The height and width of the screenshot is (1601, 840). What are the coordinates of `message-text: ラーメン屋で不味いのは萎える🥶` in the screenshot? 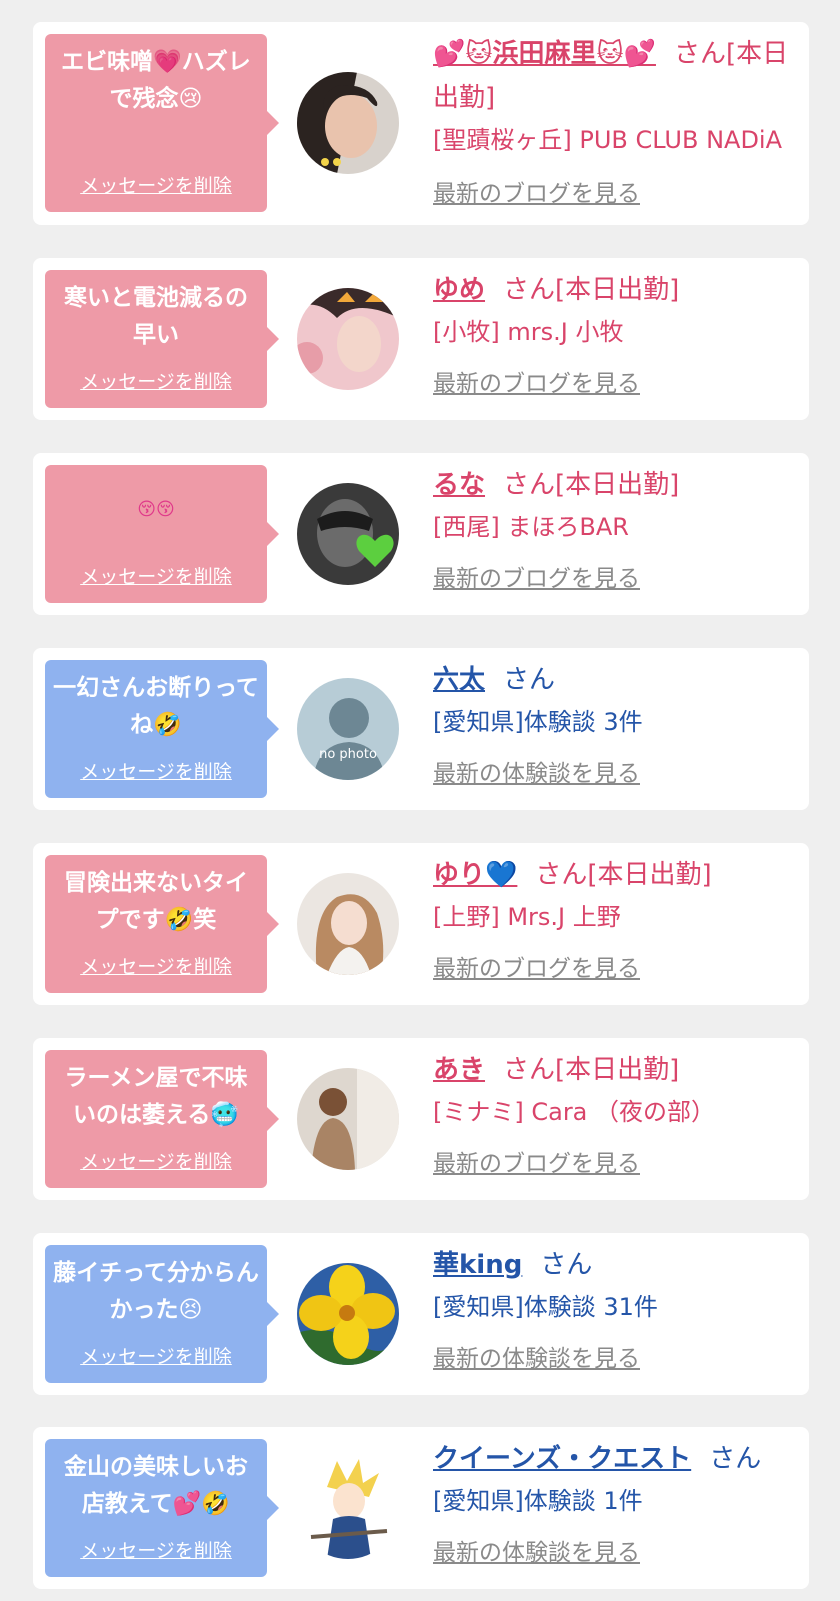 It's located at (156, 1096).